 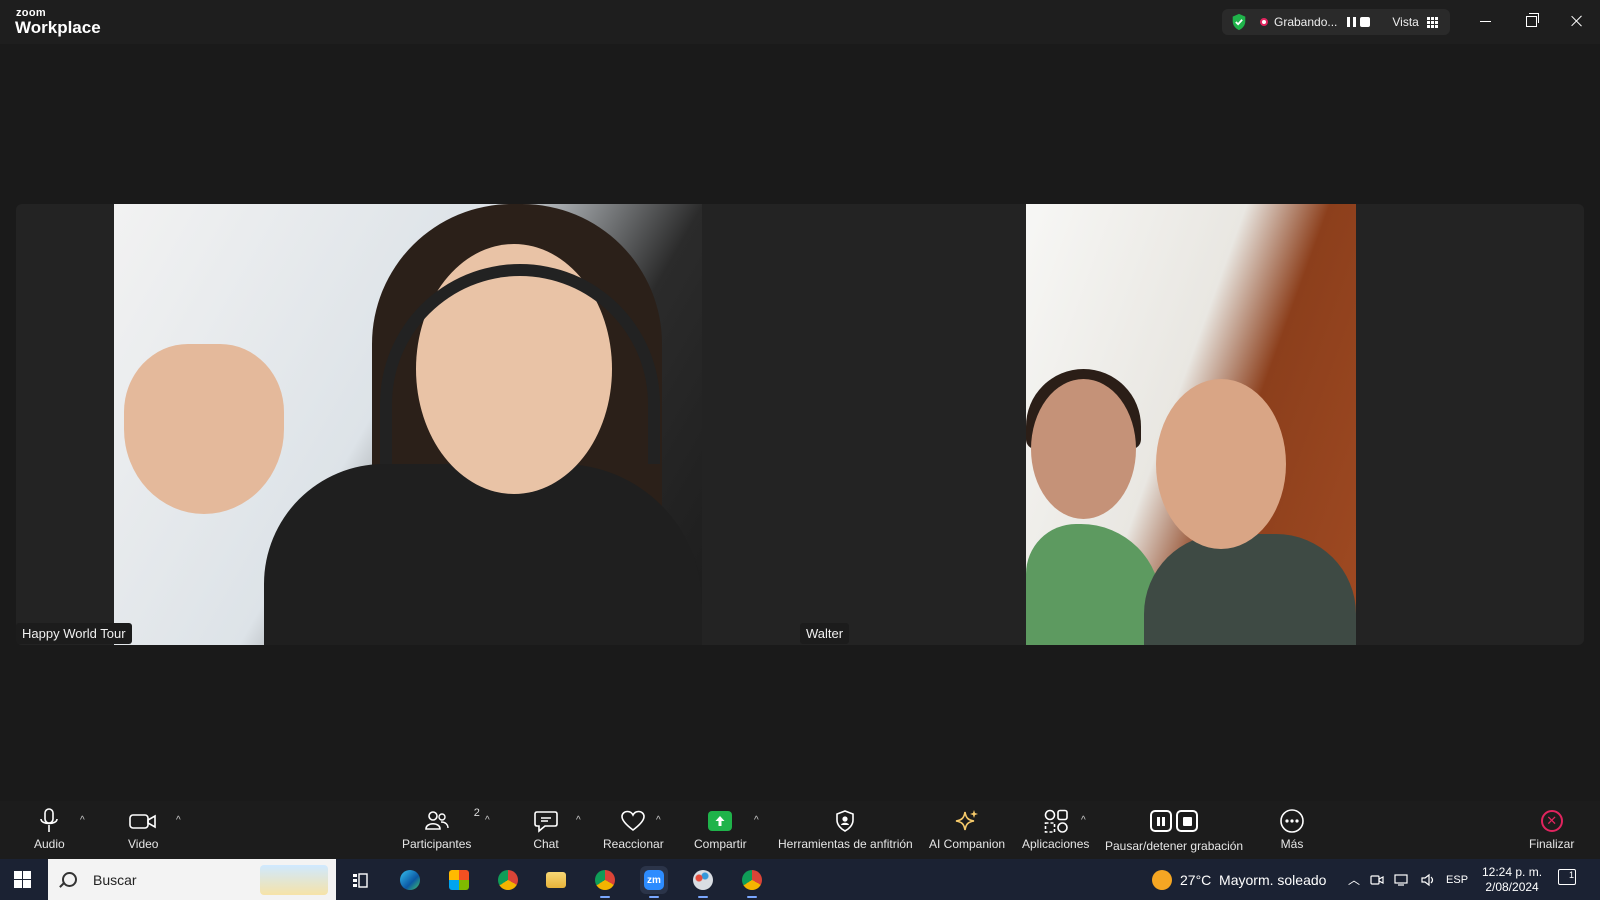 What do you see at coordinates (1352, 22) in the screenshot?
I see `pause-recording-icon` at bounding box center [1352, 22].